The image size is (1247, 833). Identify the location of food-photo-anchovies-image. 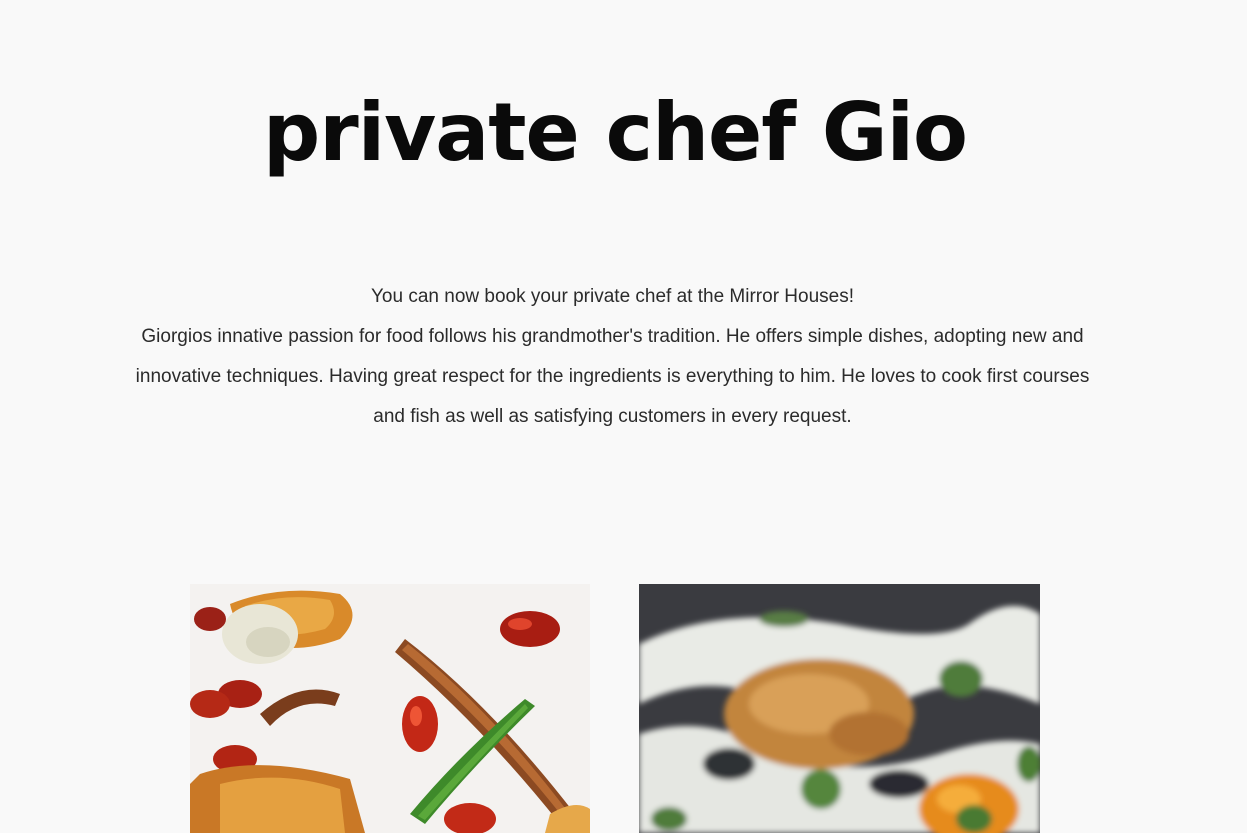
(390, 708).